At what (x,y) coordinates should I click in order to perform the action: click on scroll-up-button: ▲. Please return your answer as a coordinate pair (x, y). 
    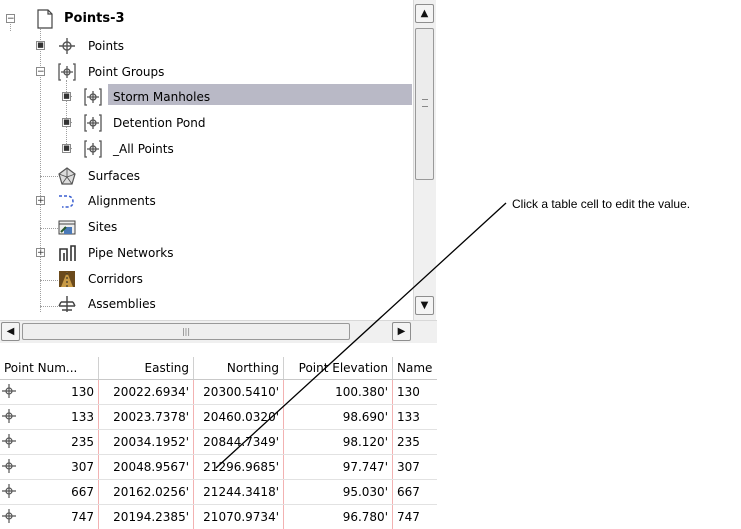
    Looking at the image, I should click on (424, 13).